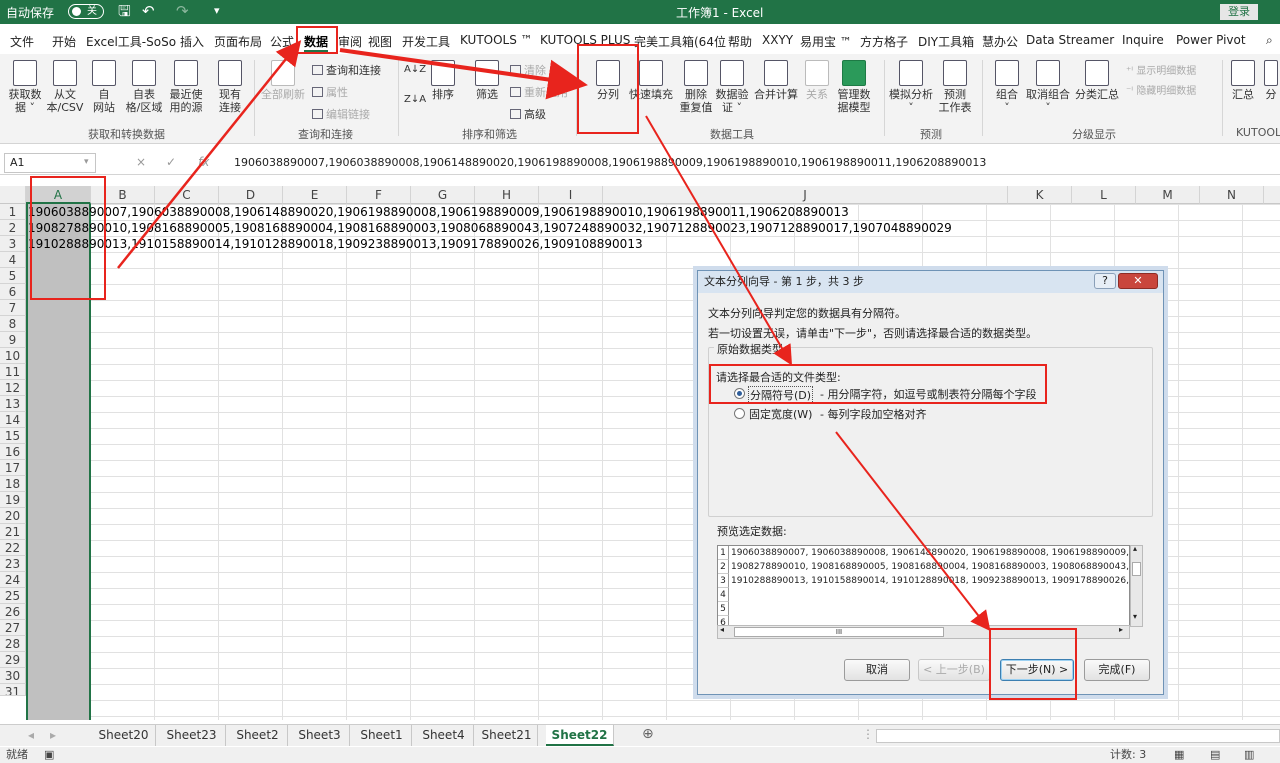 The image size is (1280, 763). I want to click on arrow-split-to-delimited, so click(719, 240).